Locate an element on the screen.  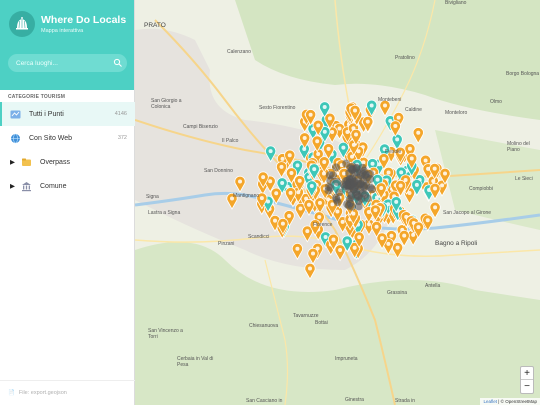
globe-icon is located at coordinates (15, 138).